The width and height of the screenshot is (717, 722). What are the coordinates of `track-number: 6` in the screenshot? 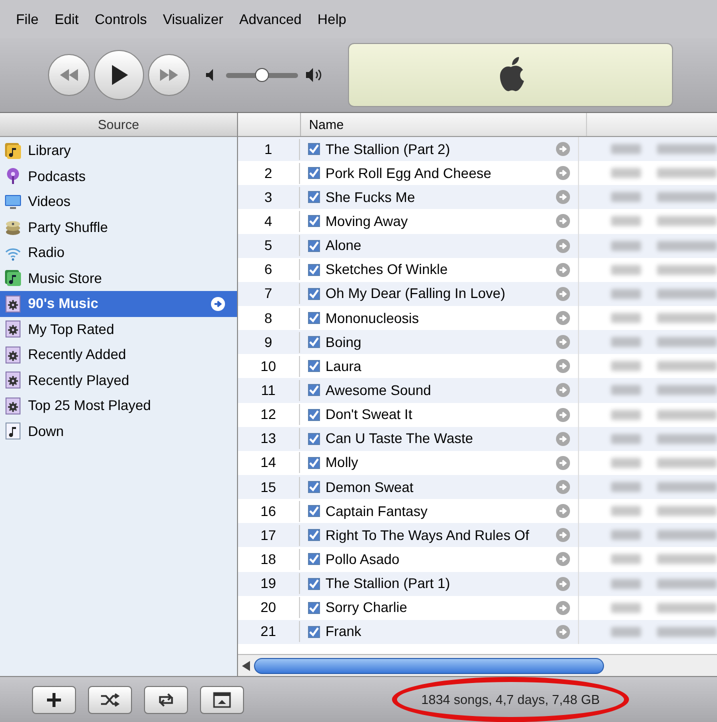 It's located at (269, 269).